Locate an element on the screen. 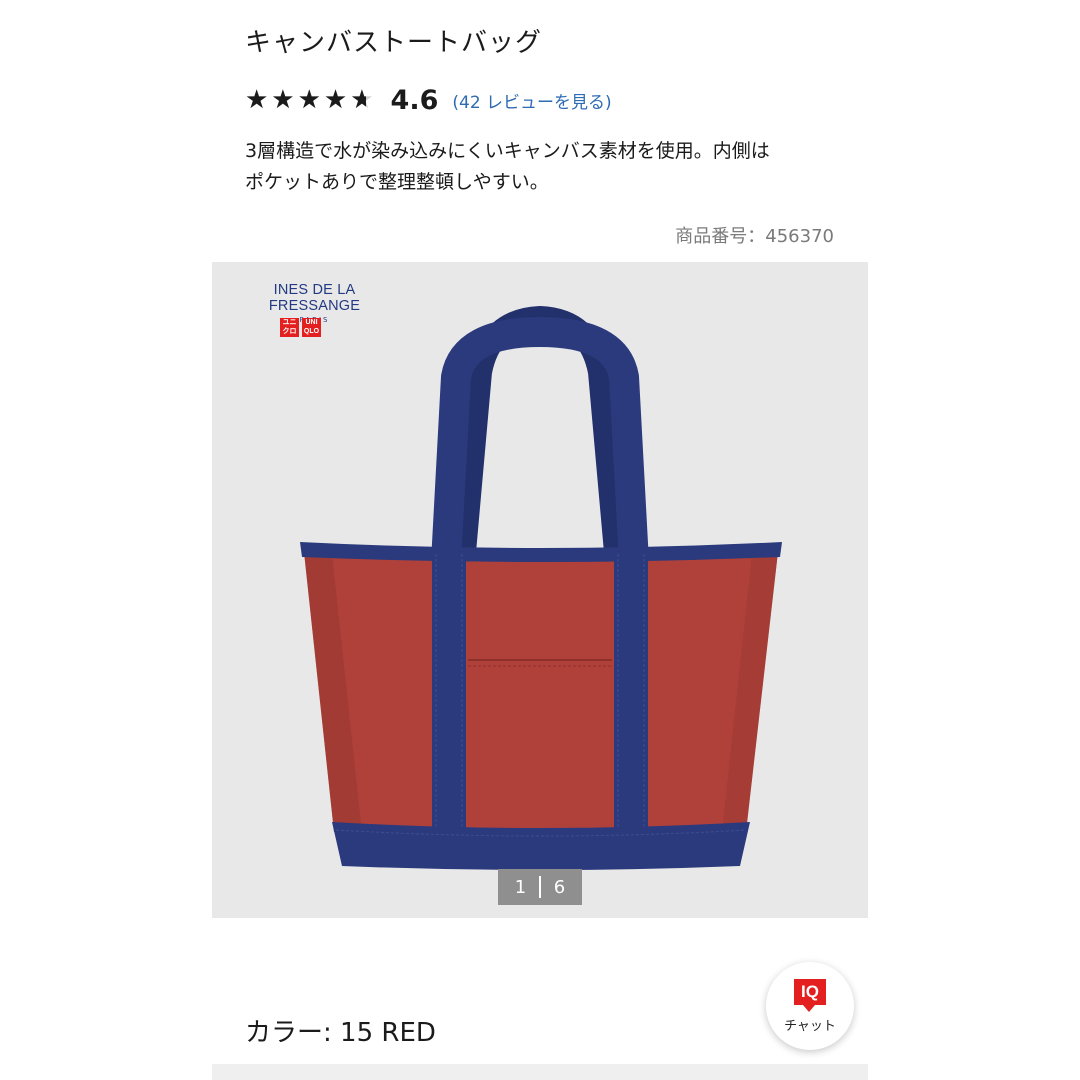 The image size is (1080, 1080). review-link: (42 レビューを見る) is located at coordinates (531, 100).